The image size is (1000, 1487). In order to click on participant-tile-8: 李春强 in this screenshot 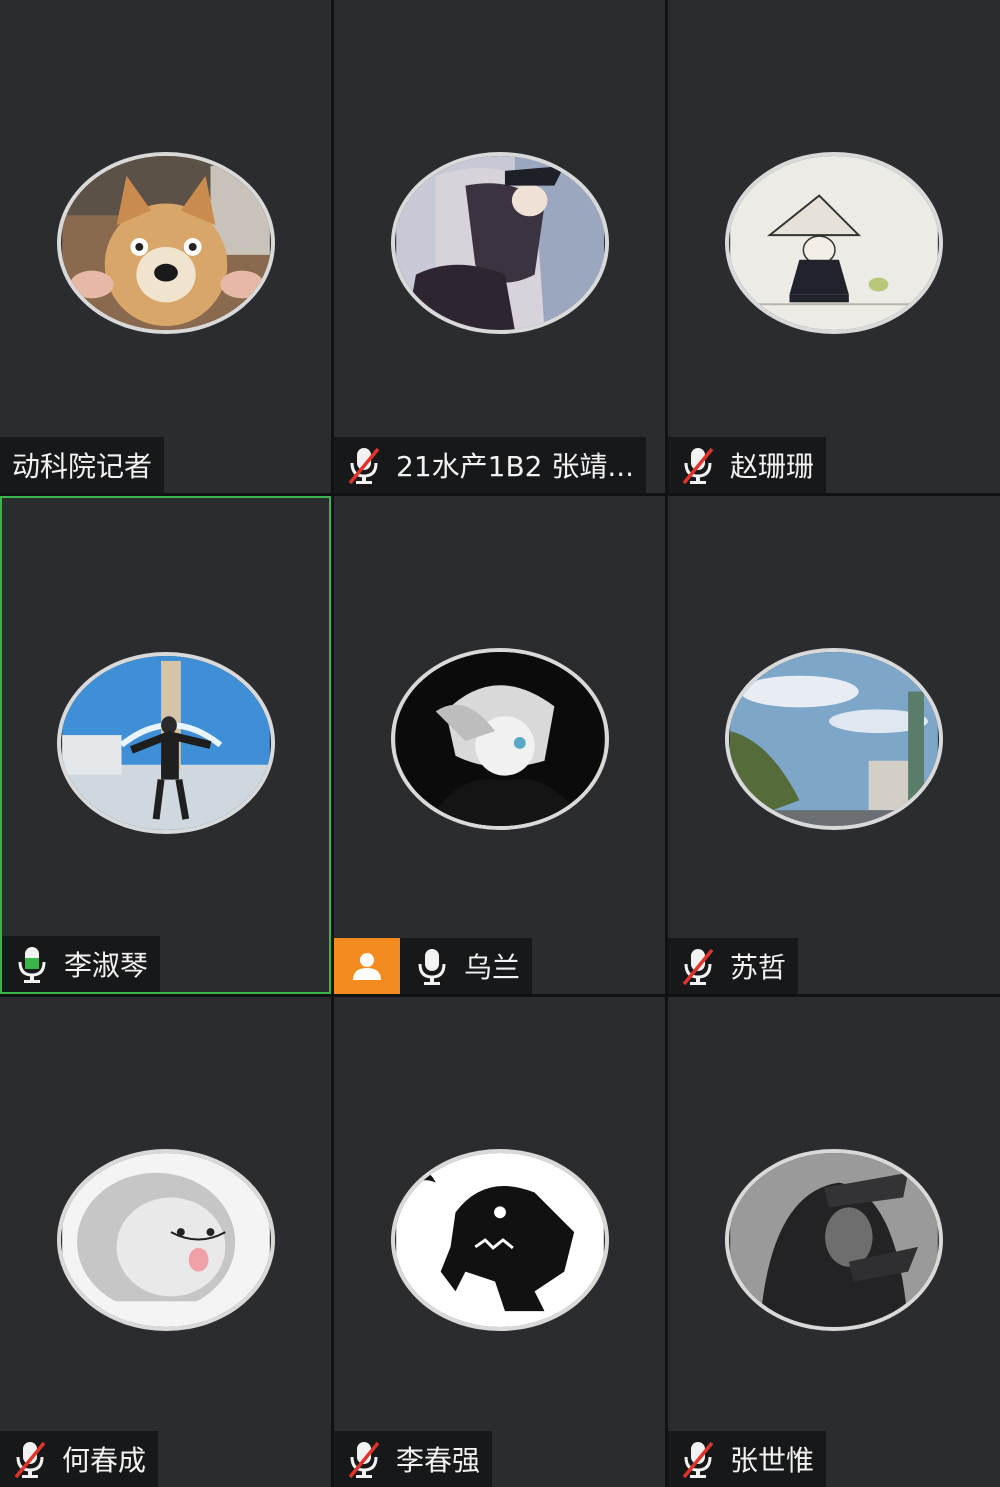, I will do `click(499, 1242)`.